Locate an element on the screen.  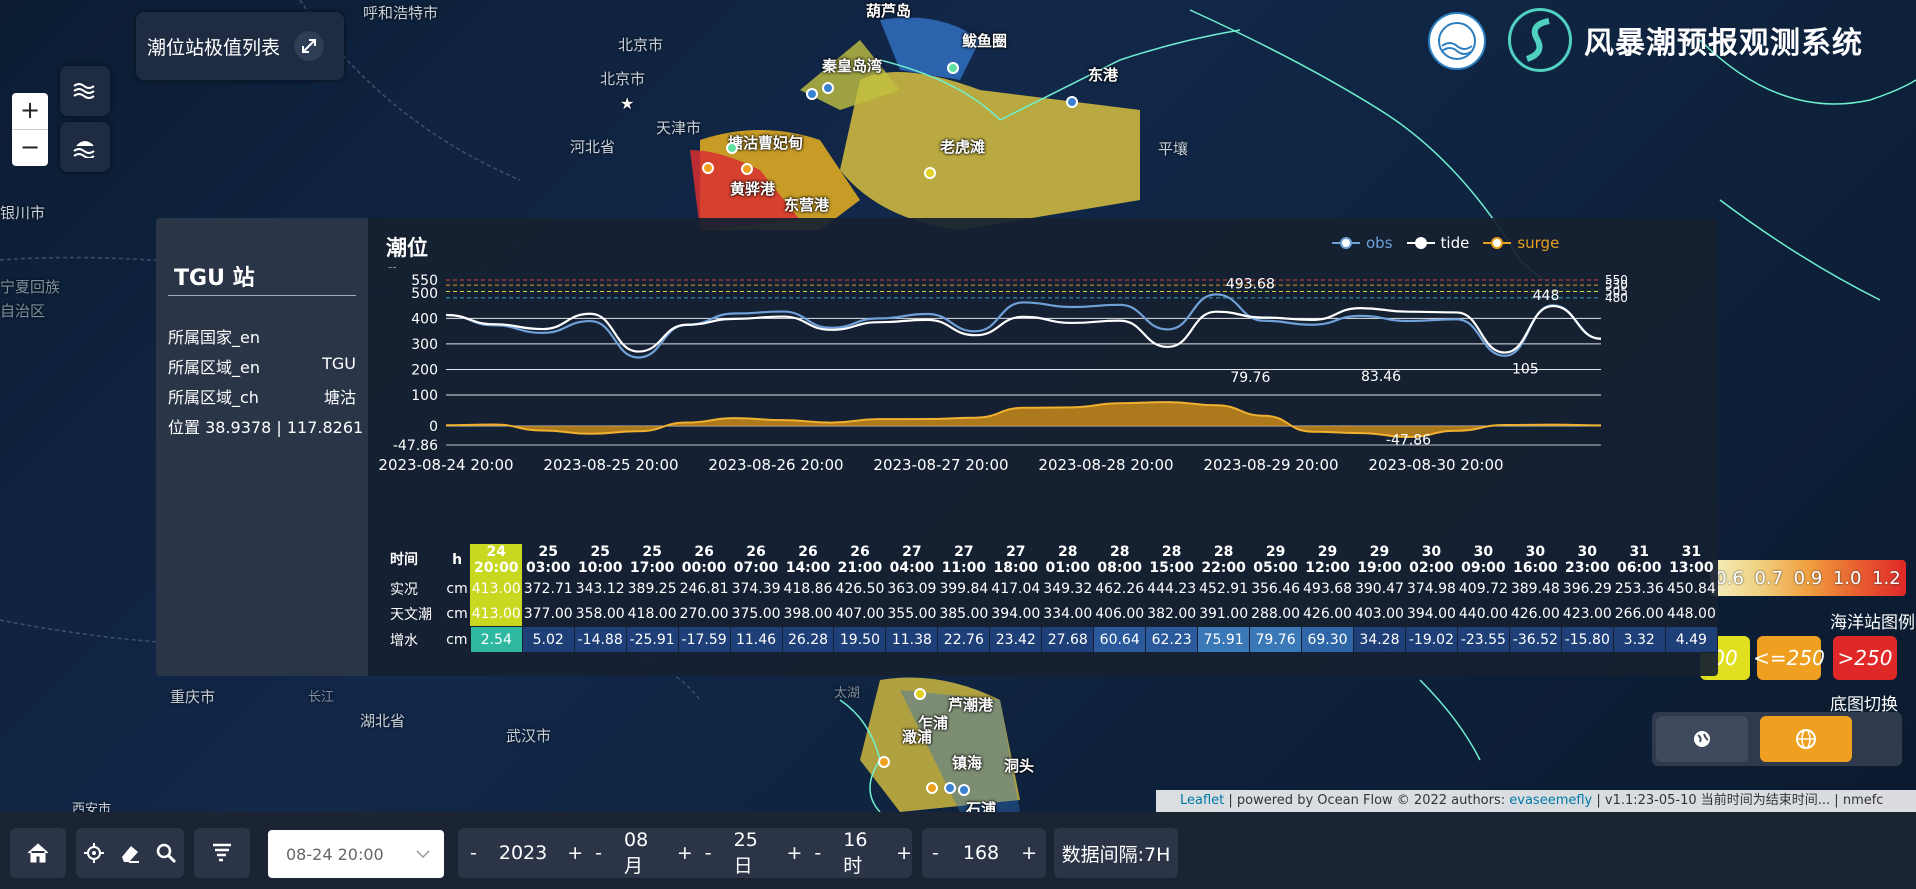
obs-cell: 426.50 is located at coordinates (860, 588).